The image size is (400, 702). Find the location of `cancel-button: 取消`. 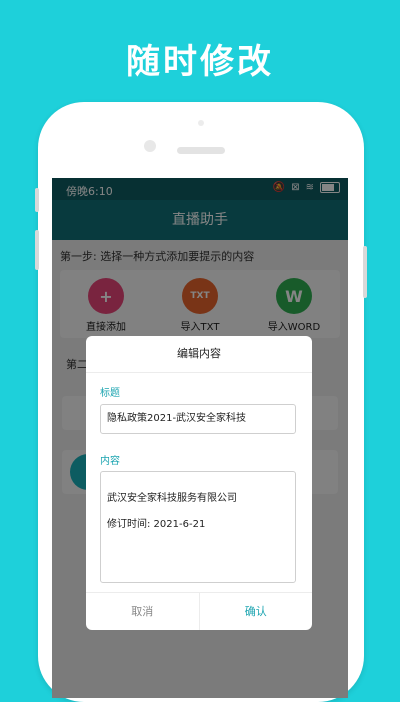

cancel-button: 取消 is located at coordinates (143, 611).